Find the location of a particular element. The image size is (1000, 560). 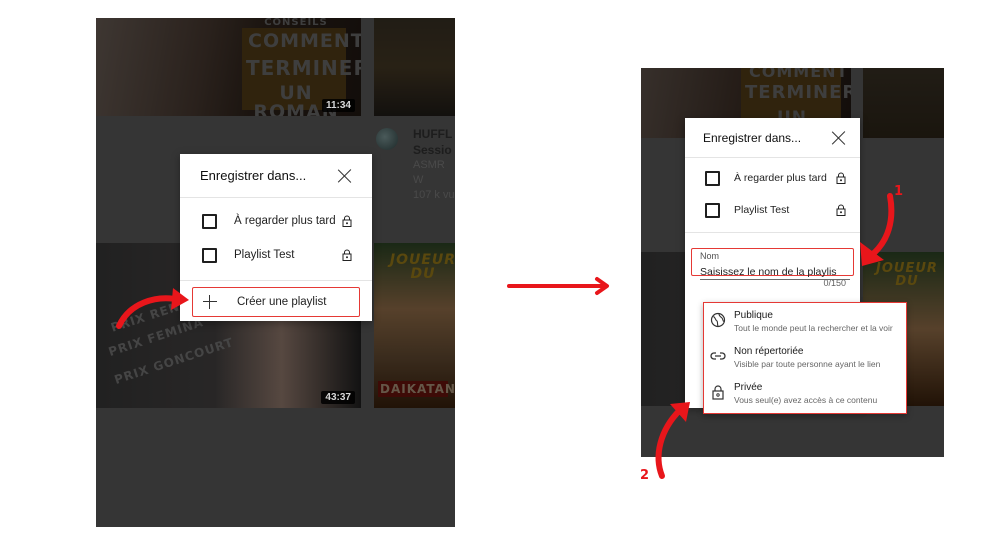

video-thumbnail-joueur-du-grenier: JOUEUR DU DAIKATANA is located at coordinates (414, 325).